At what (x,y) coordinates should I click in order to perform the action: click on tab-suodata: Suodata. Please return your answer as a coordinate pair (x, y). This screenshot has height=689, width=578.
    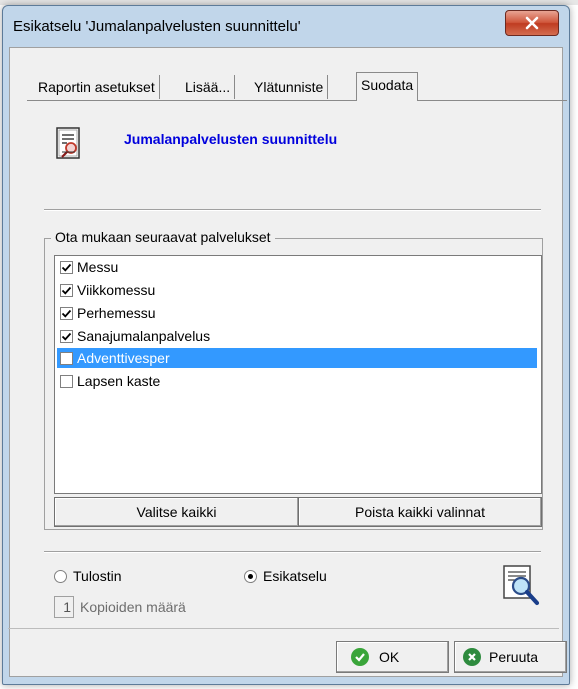
    Looking at the image, I should click on (387, 86).